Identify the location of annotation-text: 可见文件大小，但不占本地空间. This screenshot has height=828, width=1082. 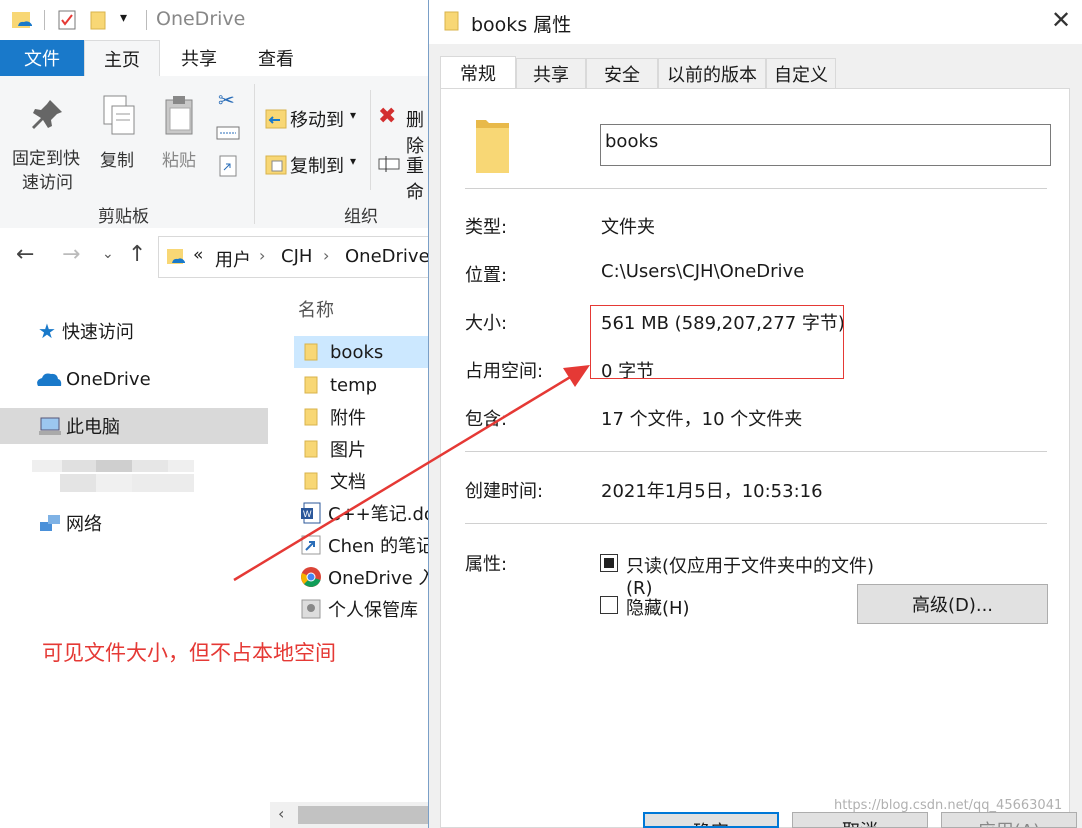
(189, 653).